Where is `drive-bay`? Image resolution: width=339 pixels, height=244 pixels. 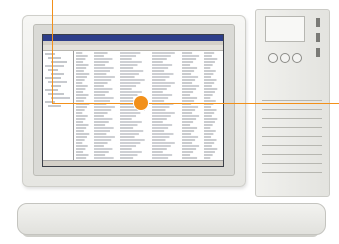
drive-bay is located at coordinates (285, 29).